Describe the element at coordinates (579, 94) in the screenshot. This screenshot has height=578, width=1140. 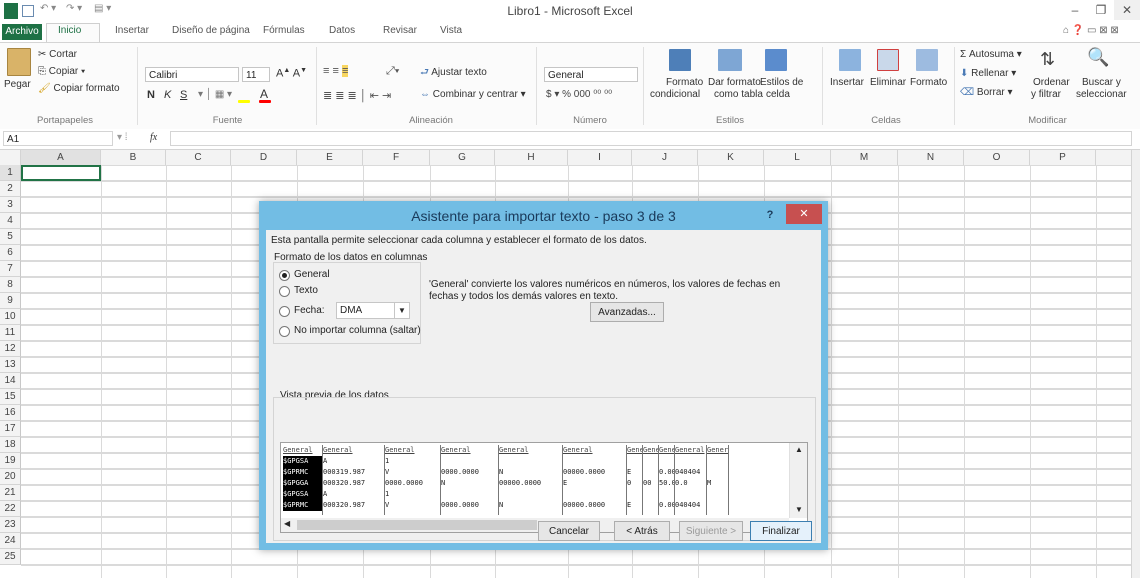
I see `number-format-icons: $ ▾ % 000 ⁰⁰ ⁰⁰` at that location.